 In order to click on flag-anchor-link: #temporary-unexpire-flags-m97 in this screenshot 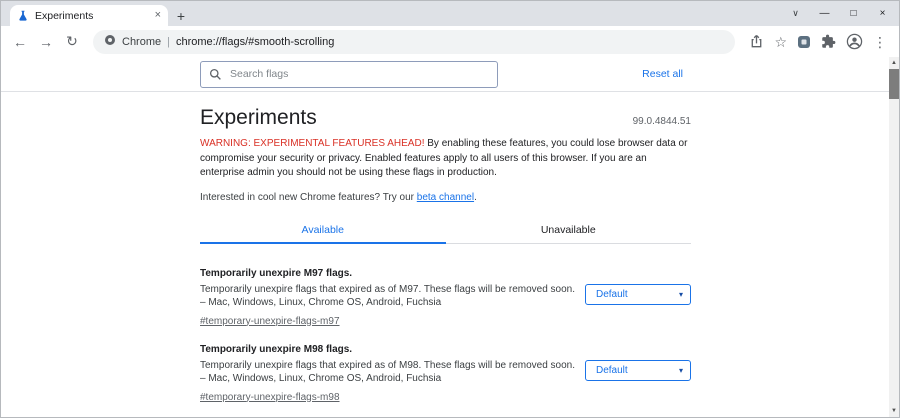, I will do `click(270, 321)`.